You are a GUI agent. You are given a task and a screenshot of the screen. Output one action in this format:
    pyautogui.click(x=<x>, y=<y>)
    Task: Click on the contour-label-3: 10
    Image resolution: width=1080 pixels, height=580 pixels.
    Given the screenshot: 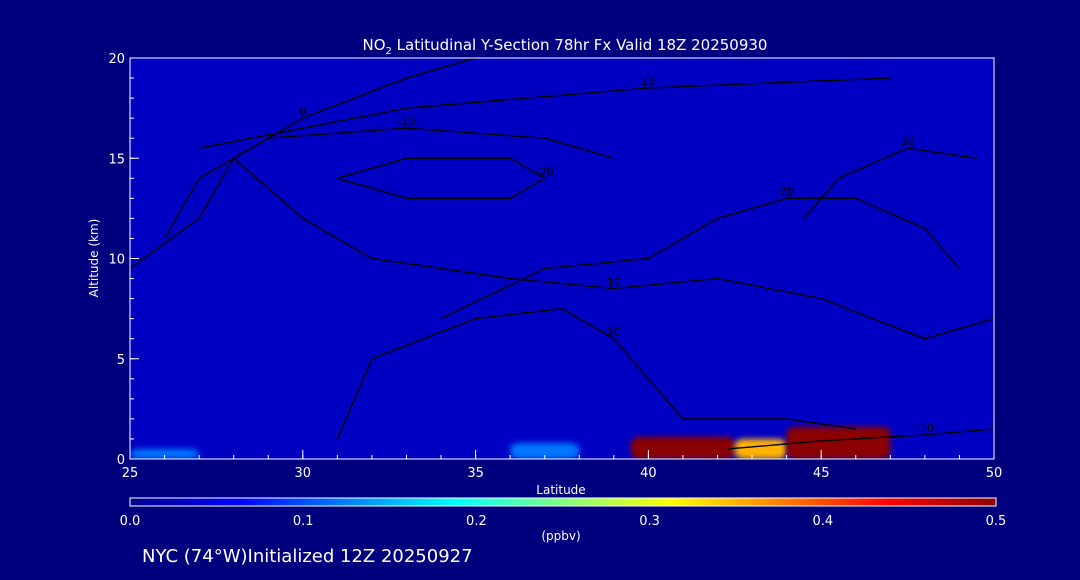 What is the action you would take?
    pyautogui.click(x=648, y=81)
    